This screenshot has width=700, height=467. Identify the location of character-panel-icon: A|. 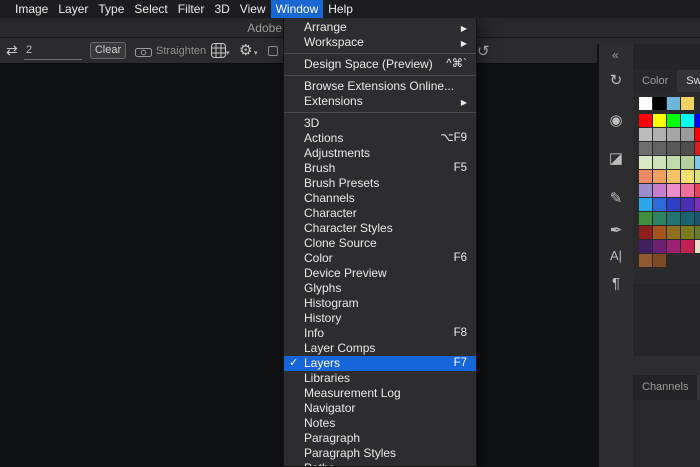
(616, 255).